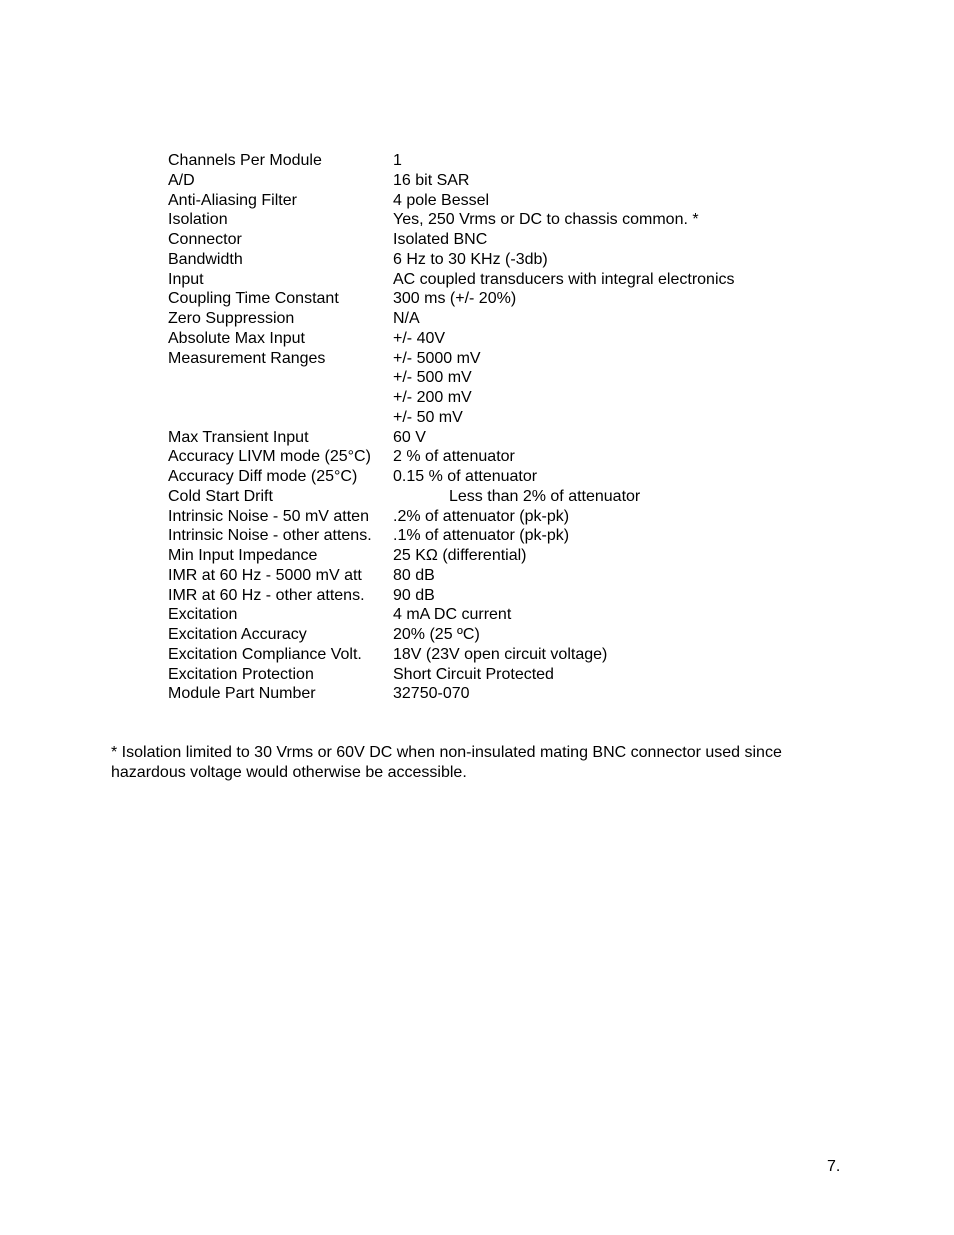 This screenshot has width=954, height=1235. I want to click on spec-value: 300 ms (+/- 20%), so click(455, 299).